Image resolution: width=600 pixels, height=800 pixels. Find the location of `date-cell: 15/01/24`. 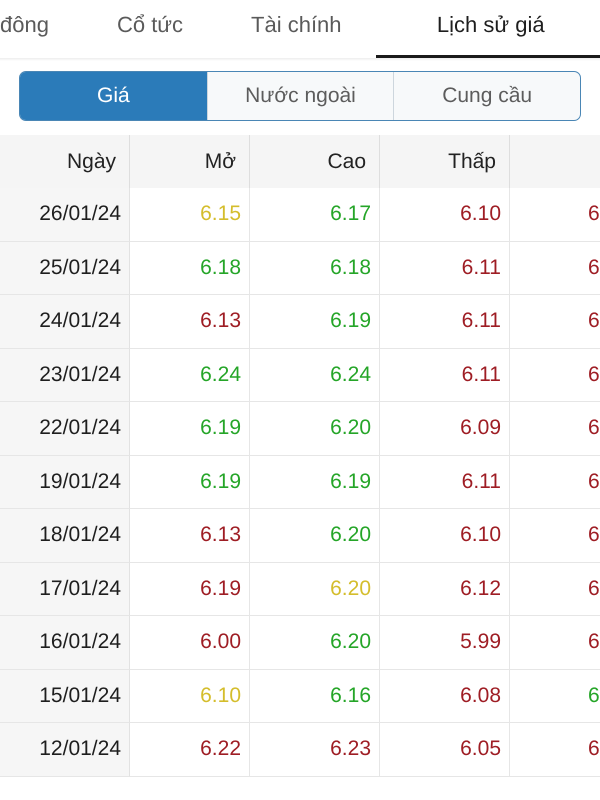

date-cell: 15/01/24 is located at coordinates (65, 696).